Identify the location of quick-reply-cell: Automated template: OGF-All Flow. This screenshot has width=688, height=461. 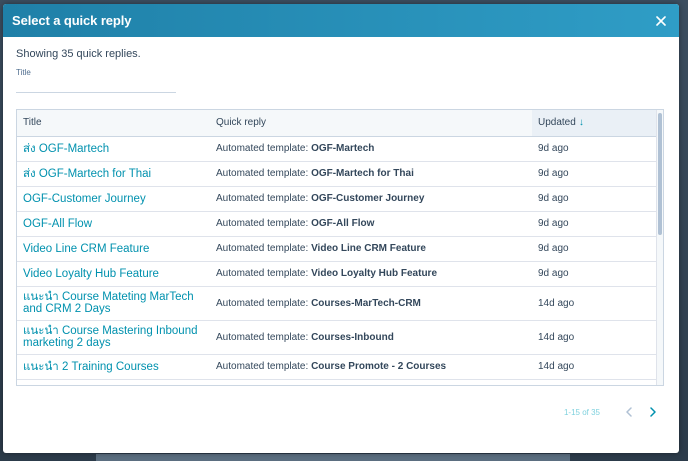
(371, 224).